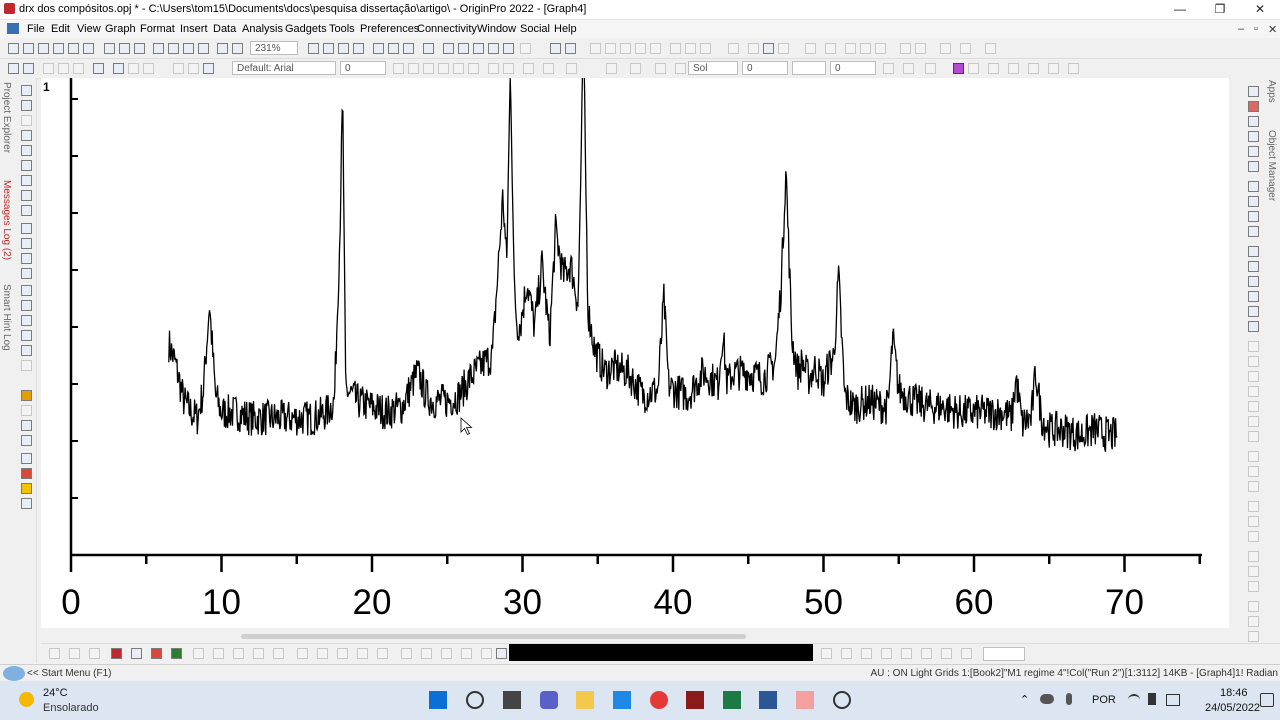 The height and width of the screenshot is (720, 1280). Describe the element at coordinates (1253, 571) in the screenshot. I see `rotate-icon` at that location.